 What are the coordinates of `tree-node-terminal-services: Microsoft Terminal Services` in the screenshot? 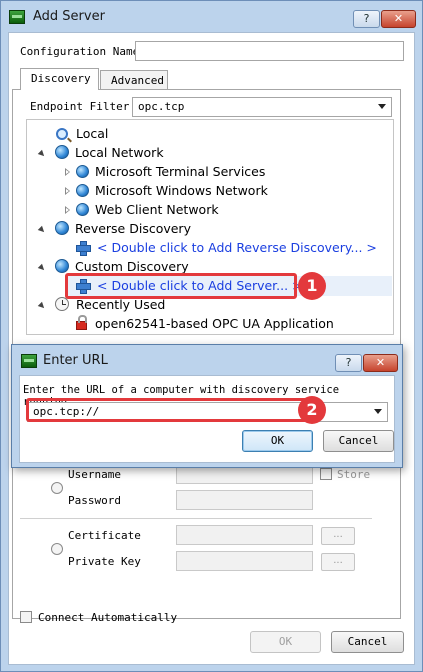 It's located at (170, 172).